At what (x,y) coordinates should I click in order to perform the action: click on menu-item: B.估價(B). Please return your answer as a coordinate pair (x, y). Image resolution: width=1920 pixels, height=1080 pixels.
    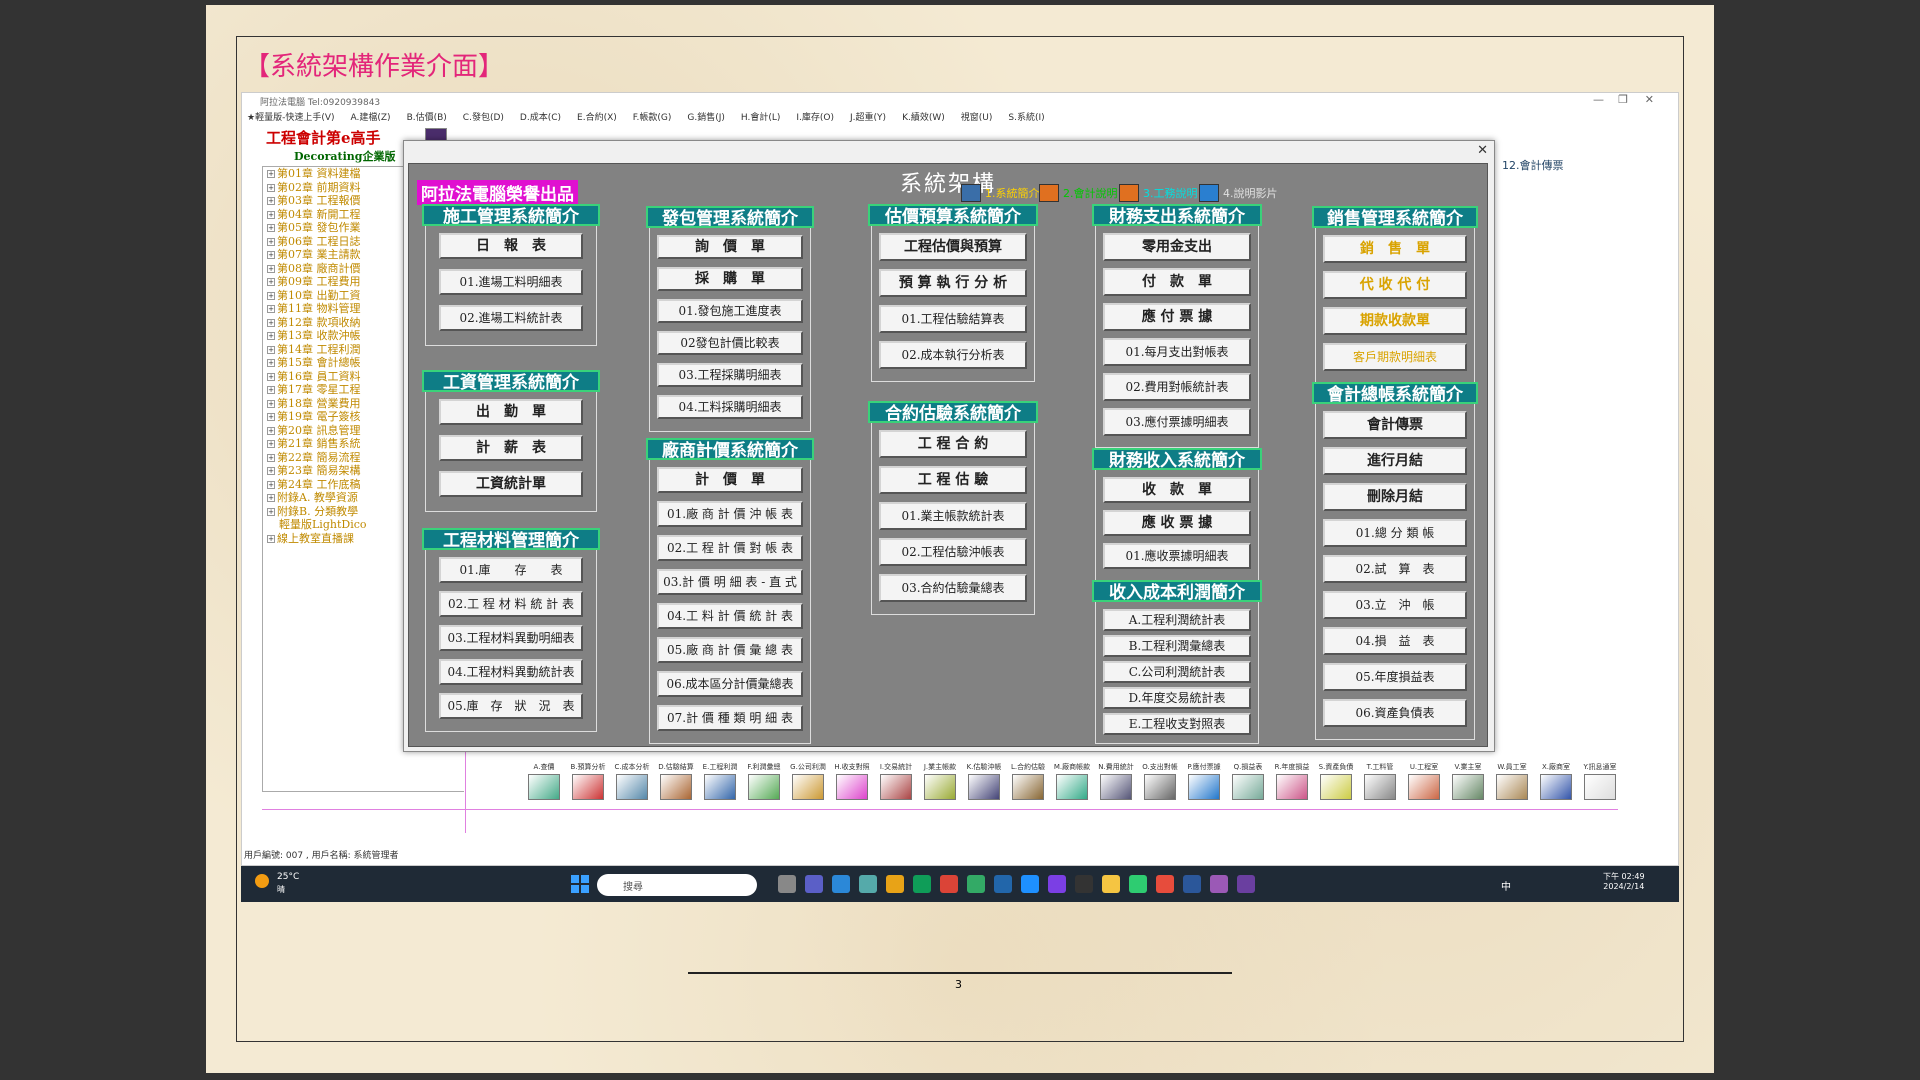
    Looking at the image, I should click on (427, 117).